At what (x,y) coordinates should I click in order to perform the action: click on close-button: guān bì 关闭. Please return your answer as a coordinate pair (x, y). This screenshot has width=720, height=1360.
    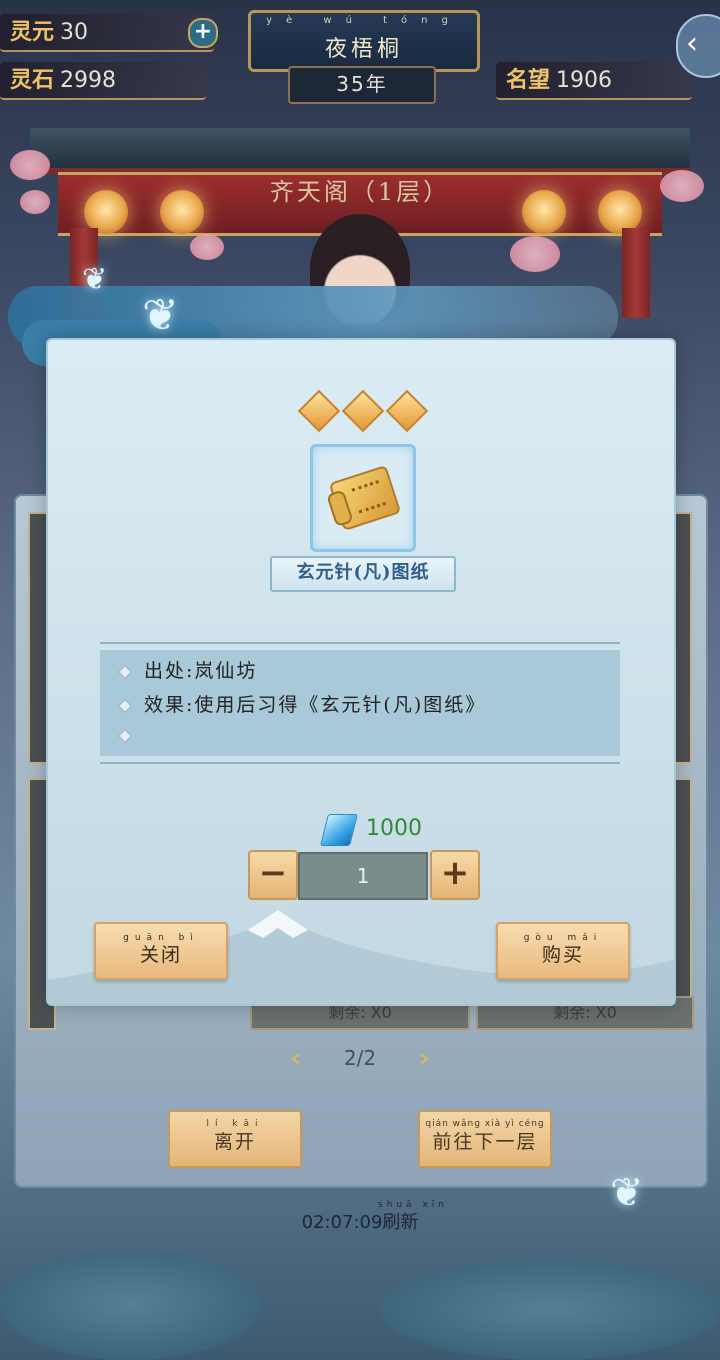
    Looking at the image, I should click on (161, 951).